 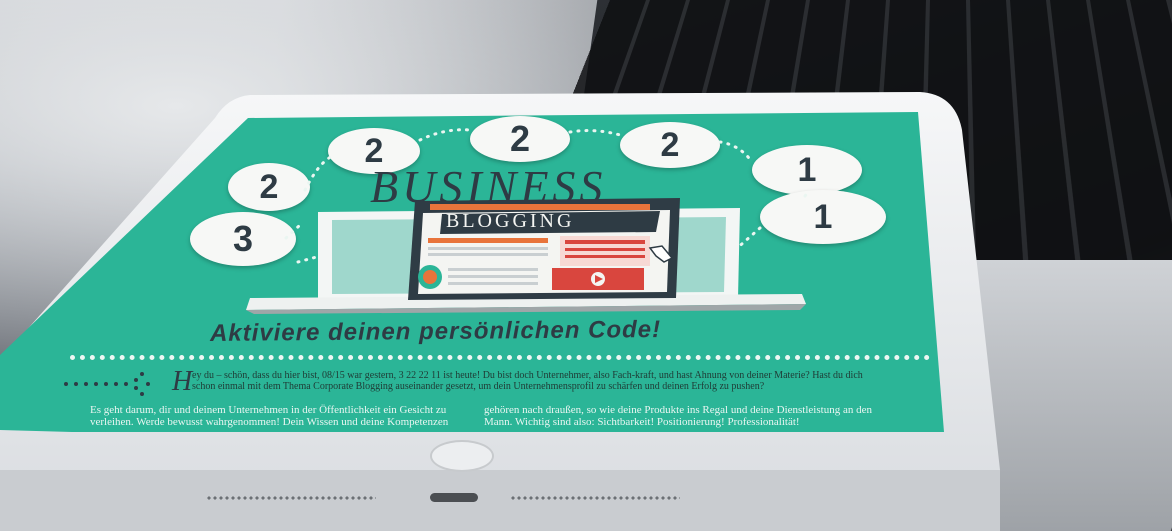 I want to click on speaker-grille-left, so click(x=291, y=498).